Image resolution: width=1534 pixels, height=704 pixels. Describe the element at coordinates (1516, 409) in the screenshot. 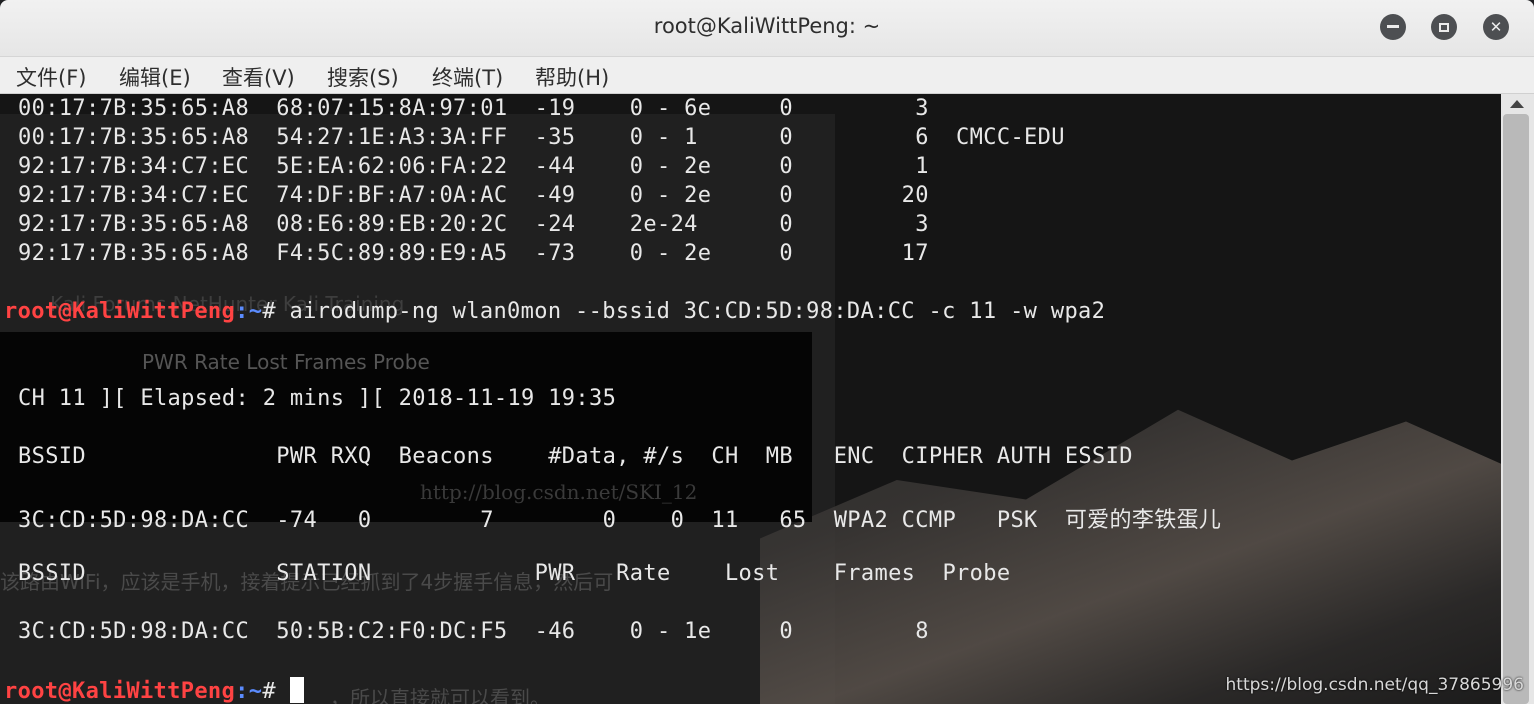

I see `scrollbar-thumb` at that location.